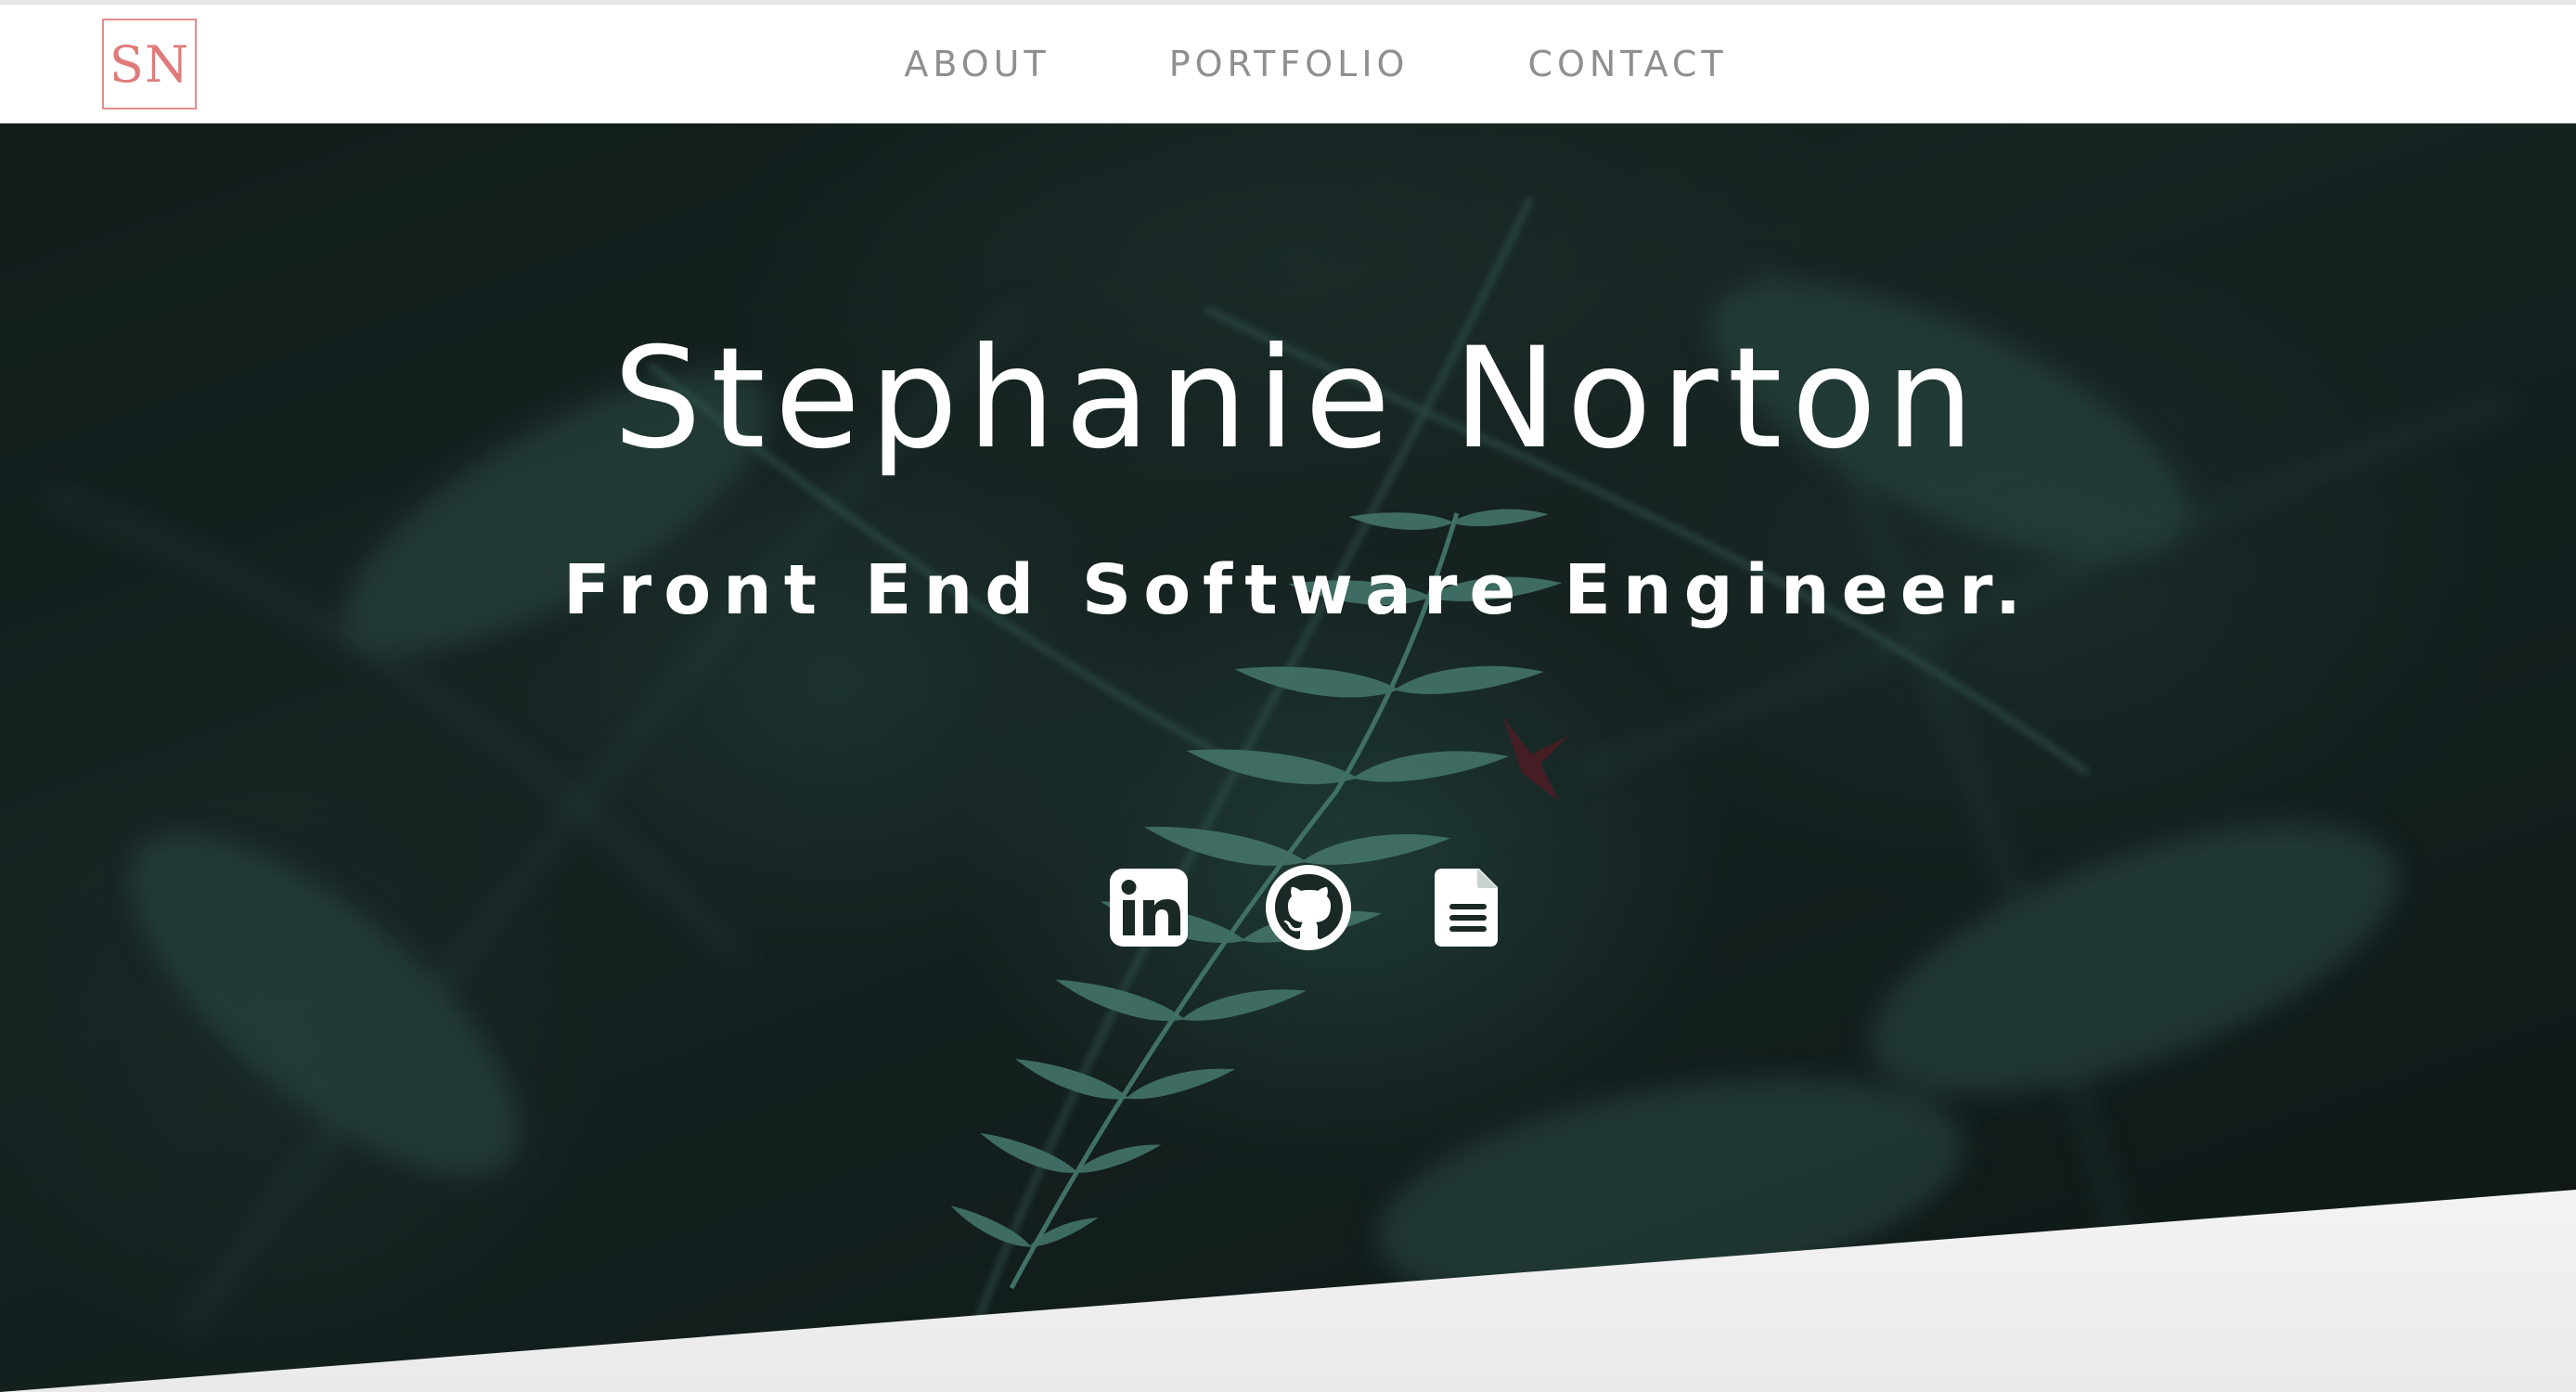 Image resolution: width=2576 pixels, height=1392 pixels. I want to click on document-icon, so click(1466, 908).